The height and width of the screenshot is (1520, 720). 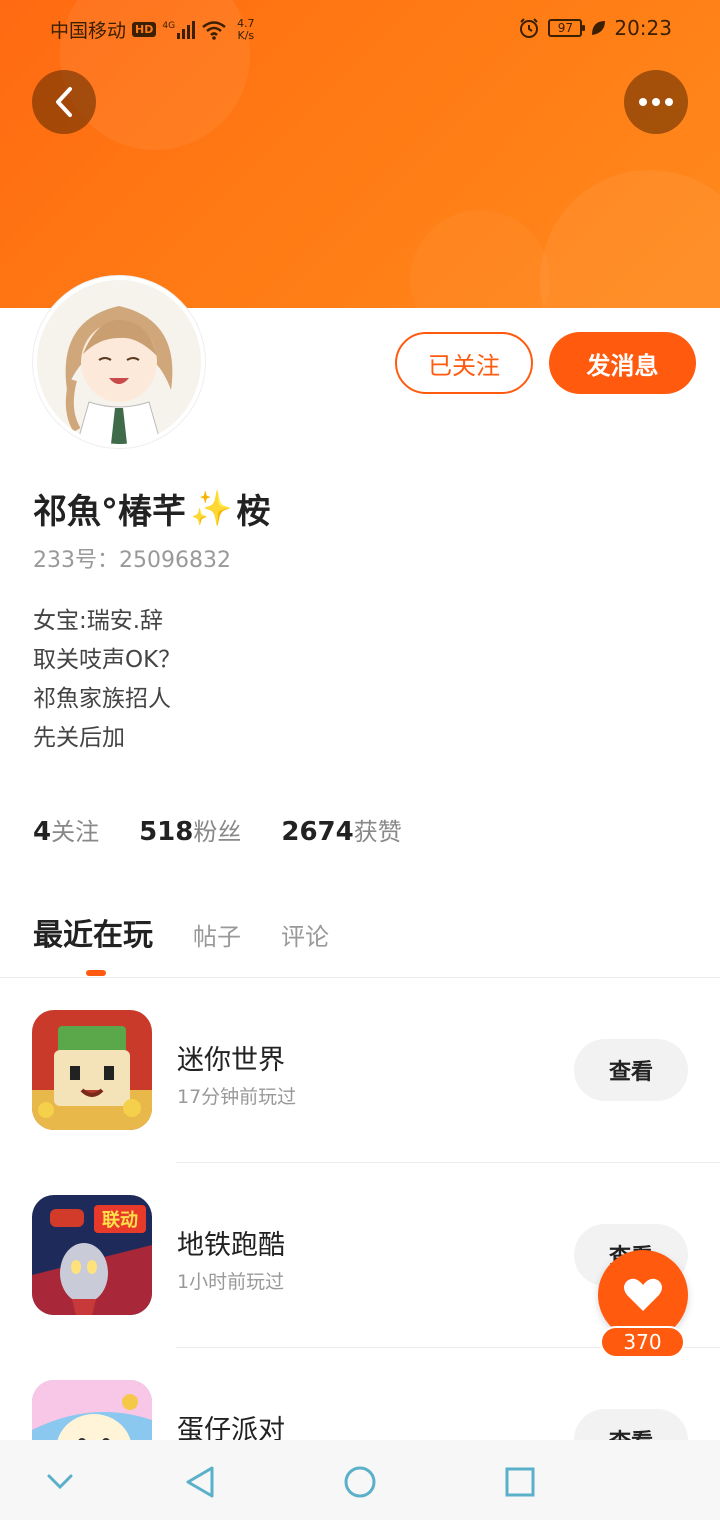 What do you see at coordinates (211, 508) in the screenshot?
I see `sparkles-emoji: ✨` at bounding box center [211, 508].